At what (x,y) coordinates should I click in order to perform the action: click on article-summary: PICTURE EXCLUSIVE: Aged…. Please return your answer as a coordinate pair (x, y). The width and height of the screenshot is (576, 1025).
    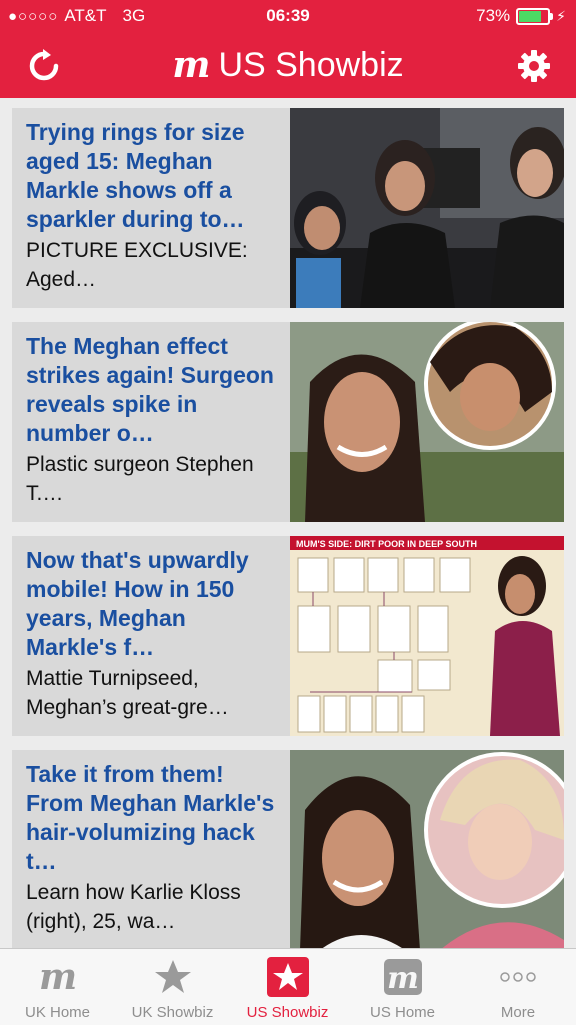
    Looking at the image, I should click on (137, 265).